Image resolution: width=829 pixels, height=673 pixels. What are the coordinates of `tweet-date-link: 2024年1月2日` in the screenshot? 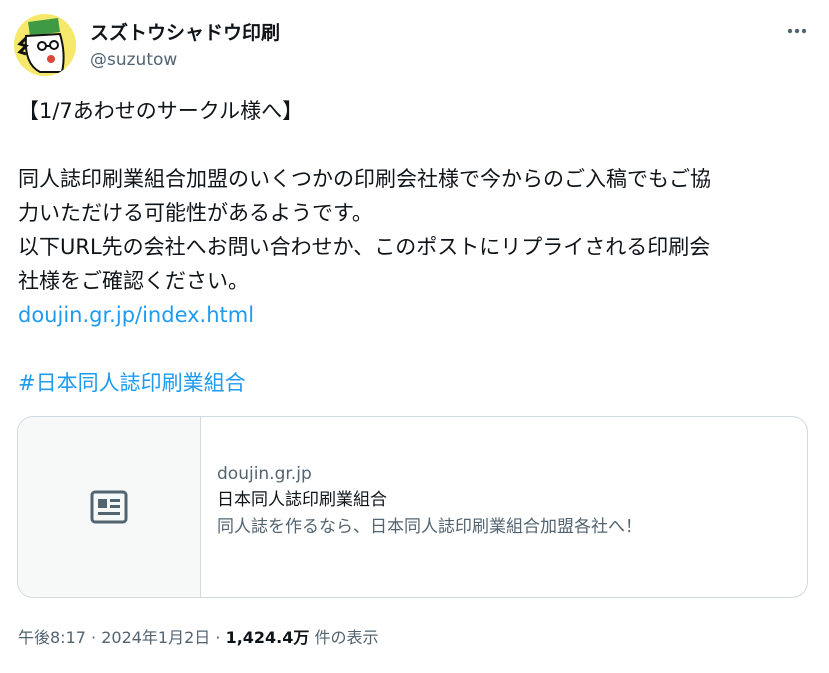 It's located at (155, 637).